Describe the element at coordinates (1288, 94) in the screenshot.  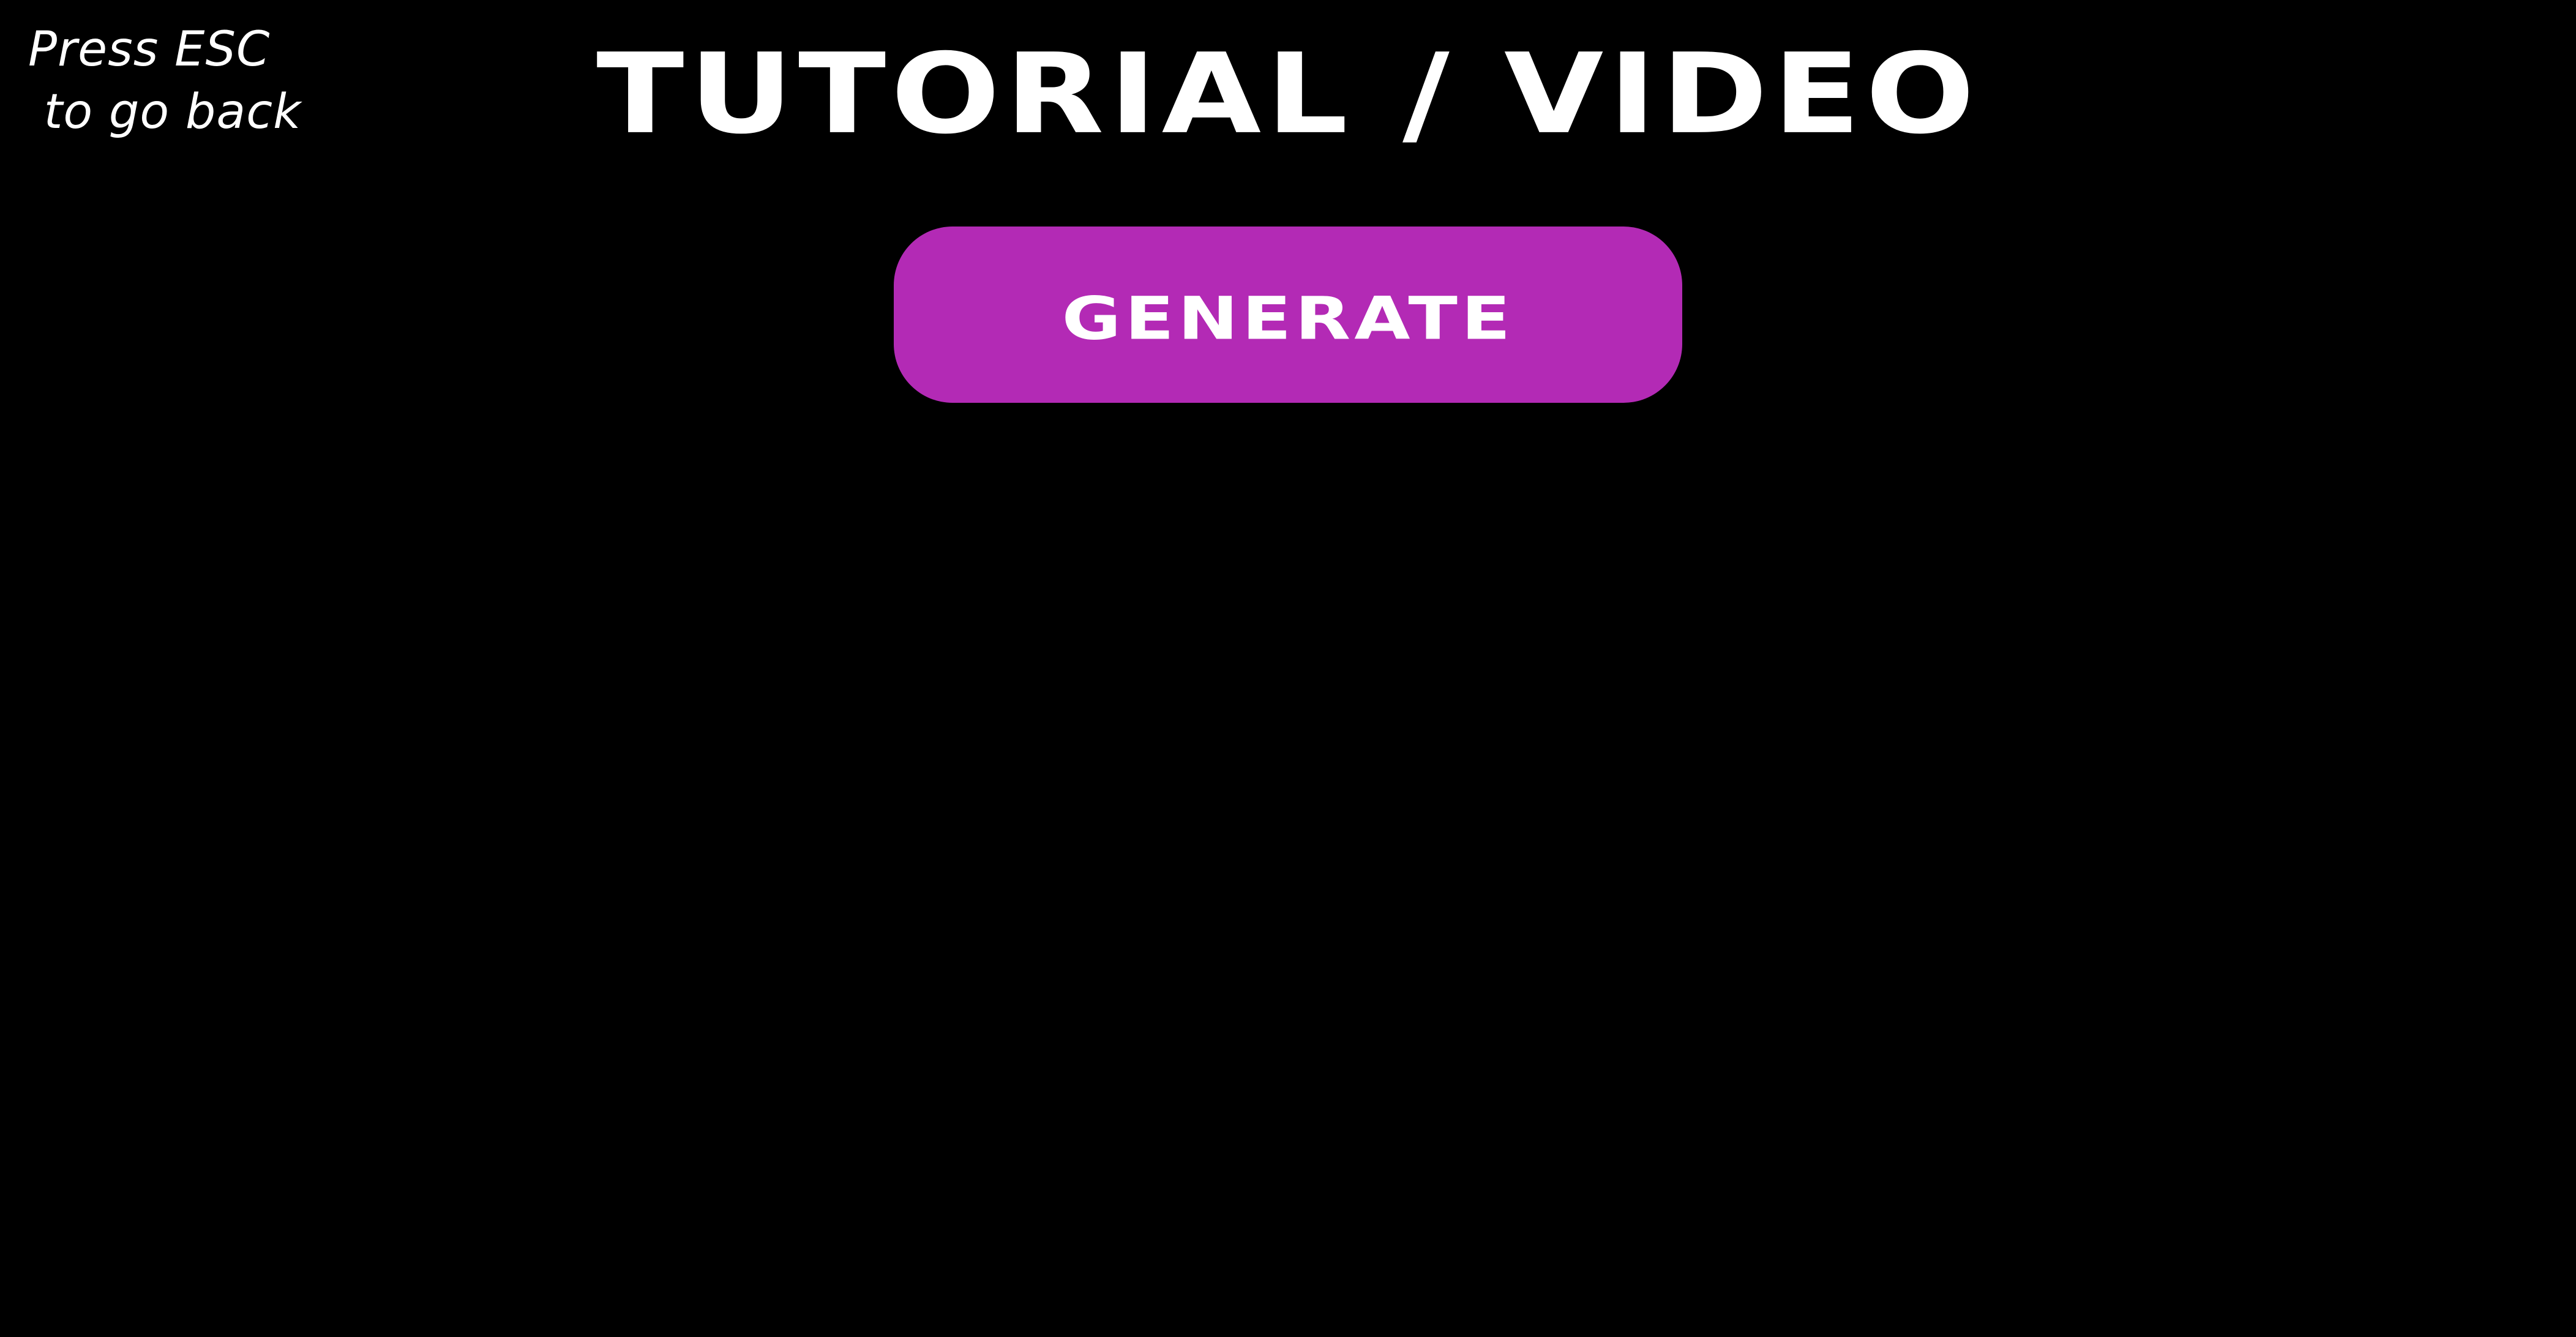
I see `page-title: TUTORIAL / VIDEO` at that location.